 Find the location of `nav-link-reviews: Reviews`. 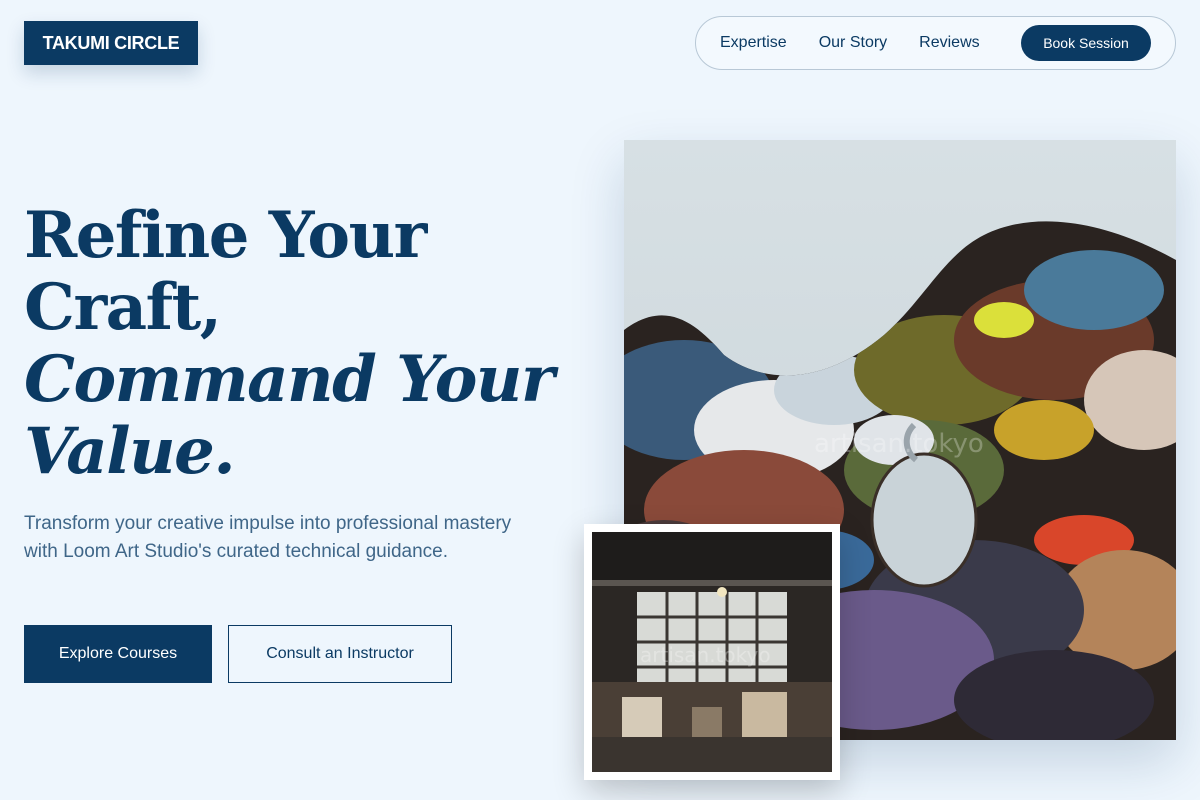

nav-link-reviews: Reviews is located at coordinates (949, 43).